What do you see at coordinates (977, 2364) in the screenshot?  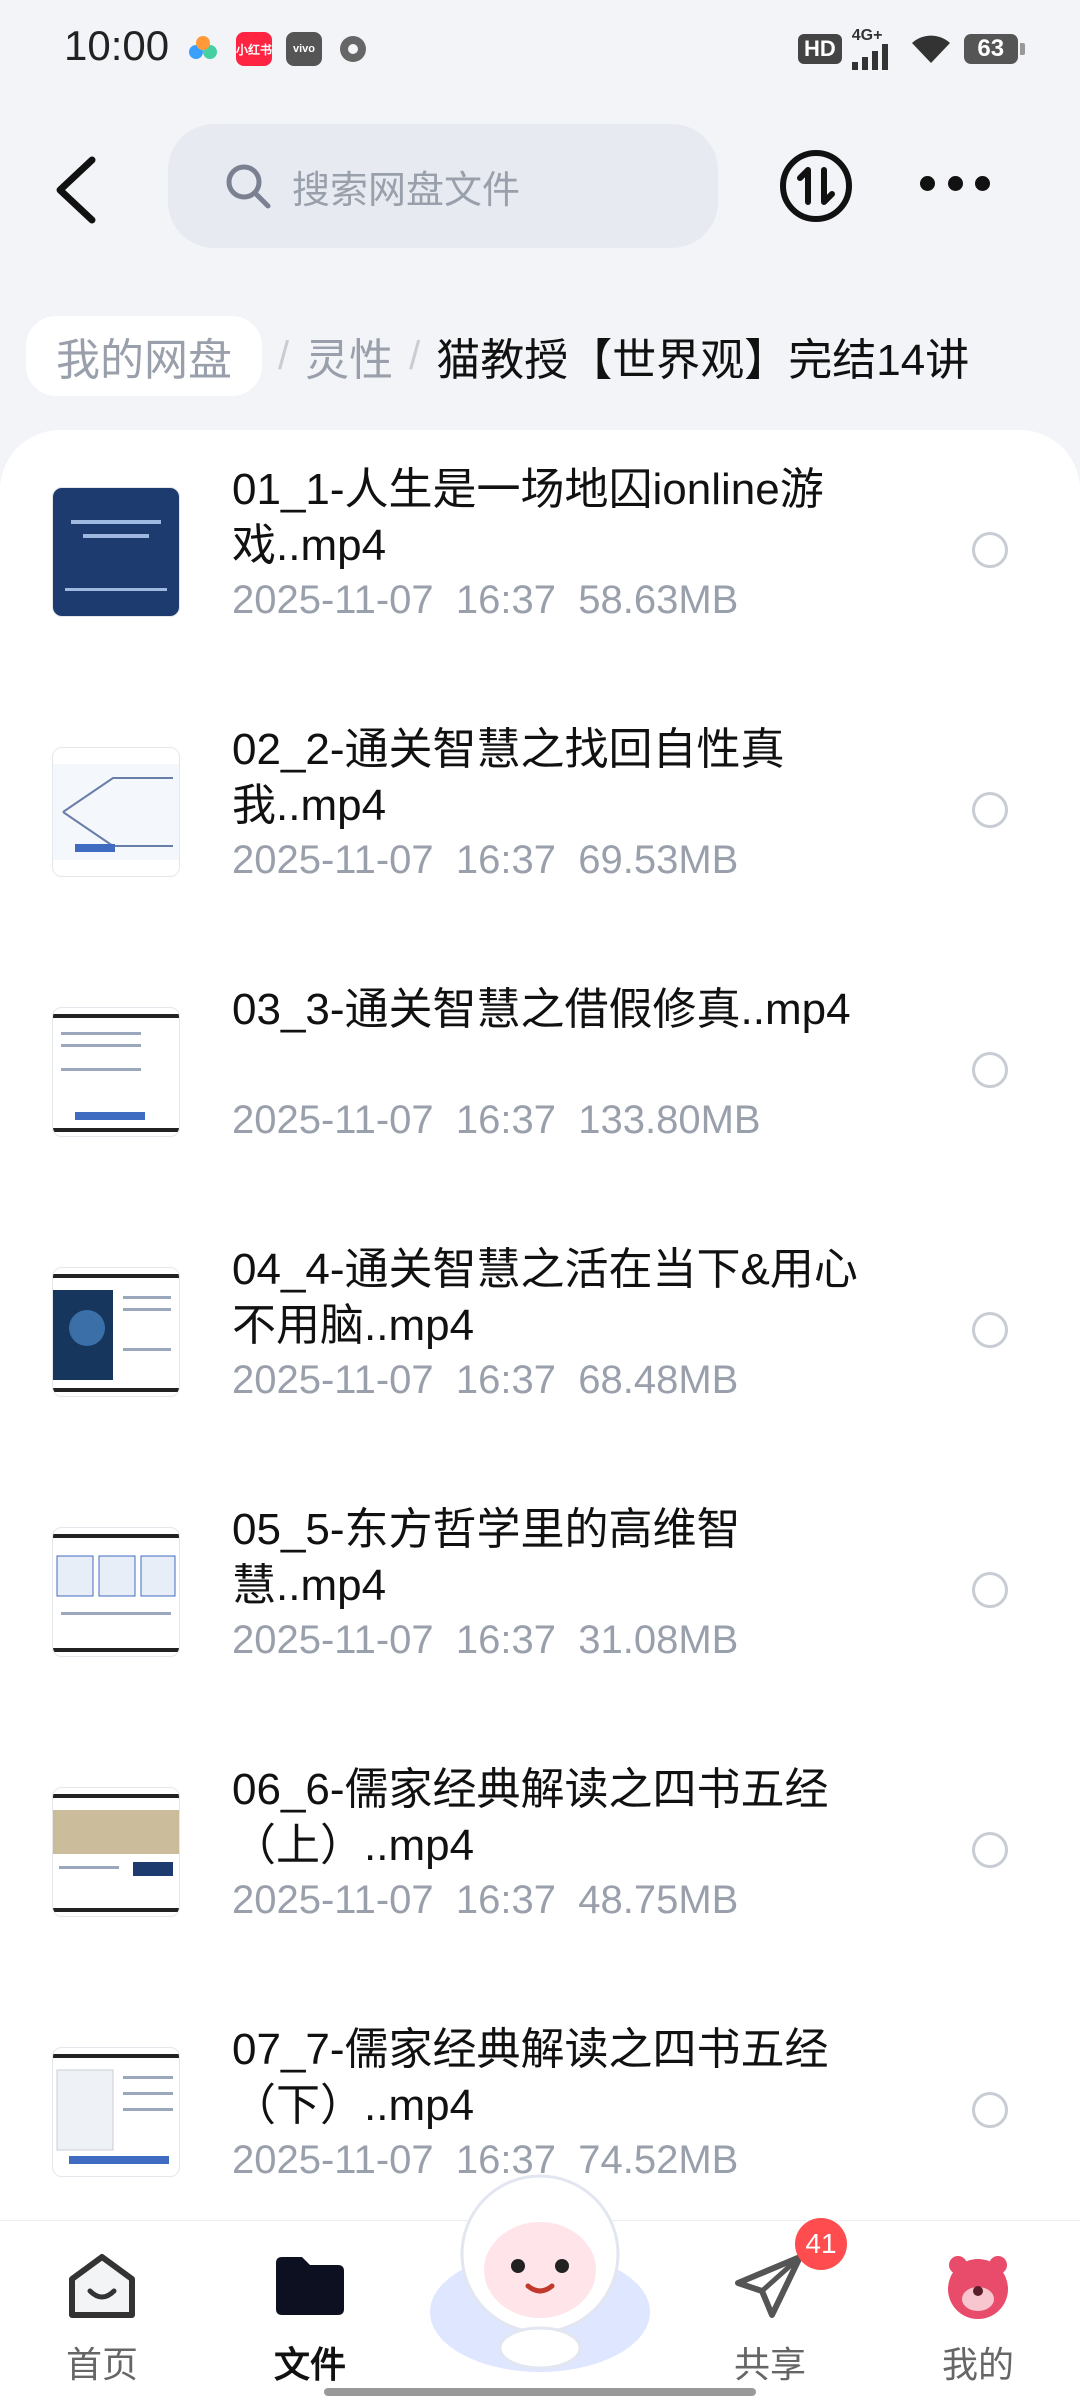 I see `nav-mine-label: 我的` at bounding box center [977, 2364].